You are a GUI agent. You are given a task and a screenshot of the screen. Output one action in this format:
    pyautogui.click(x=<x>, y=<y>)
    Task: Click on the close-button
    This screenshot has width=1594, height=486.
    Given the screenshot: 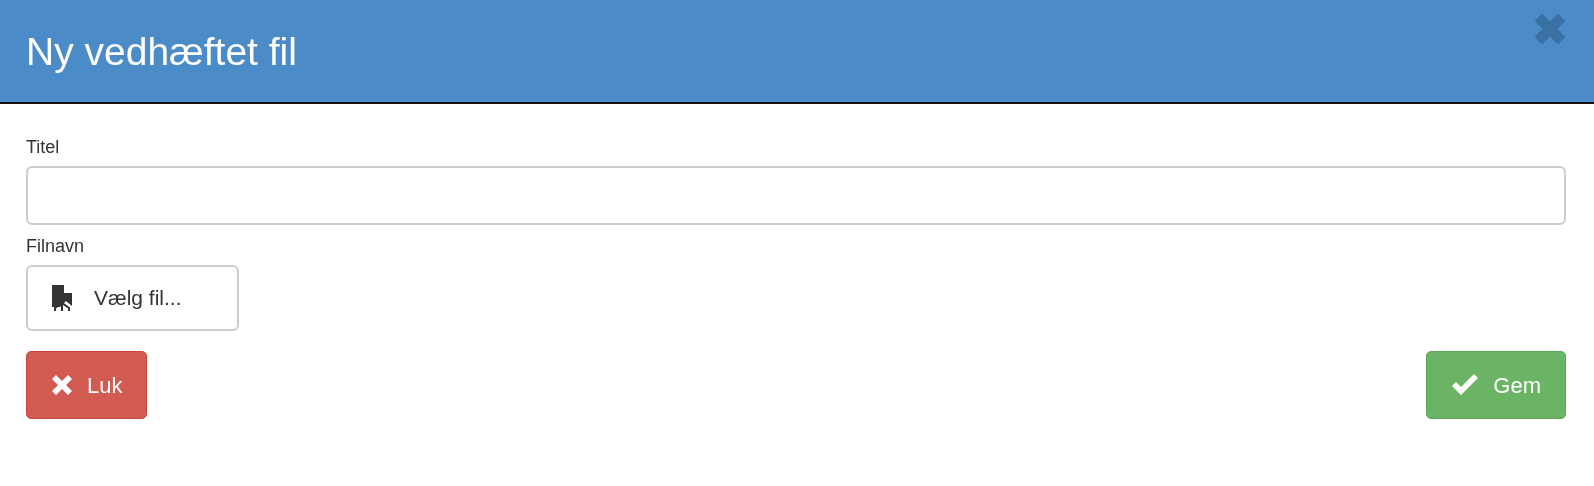 What is the action you would take?
    pyautogui.click(x=1550, y=29)
    